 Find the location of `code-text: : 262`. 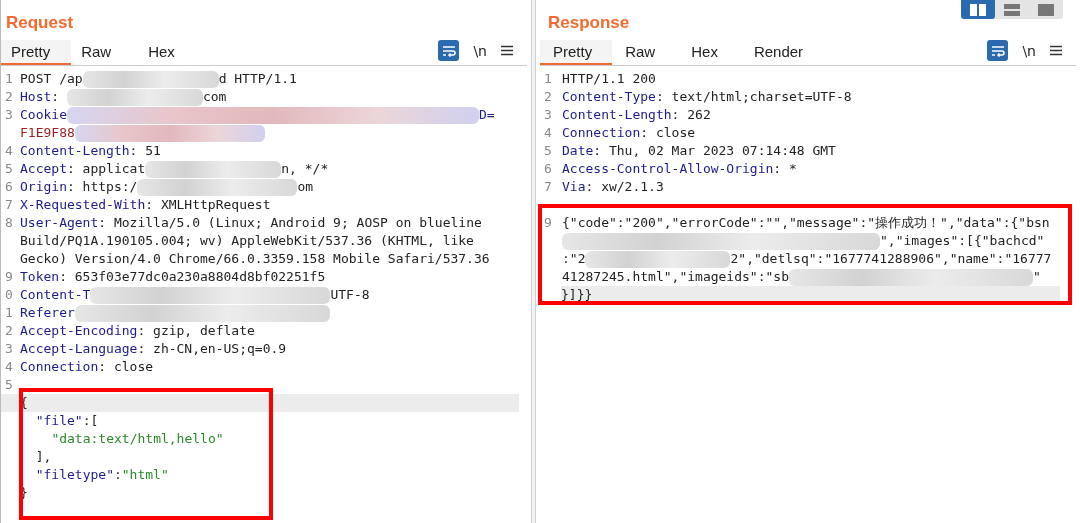

code-text: : 262 is located at coordinates (691, 115).